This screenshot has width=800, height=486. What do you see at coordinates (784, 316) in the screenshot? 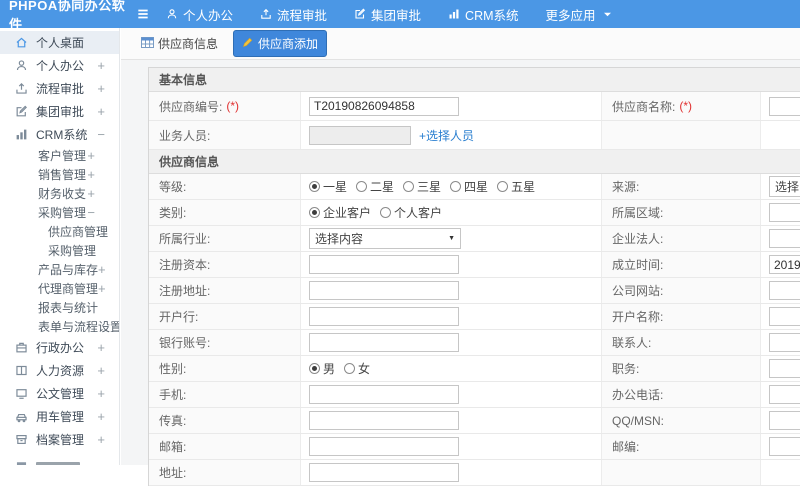
I see `account-name-input` at bounding box center [784, 316].